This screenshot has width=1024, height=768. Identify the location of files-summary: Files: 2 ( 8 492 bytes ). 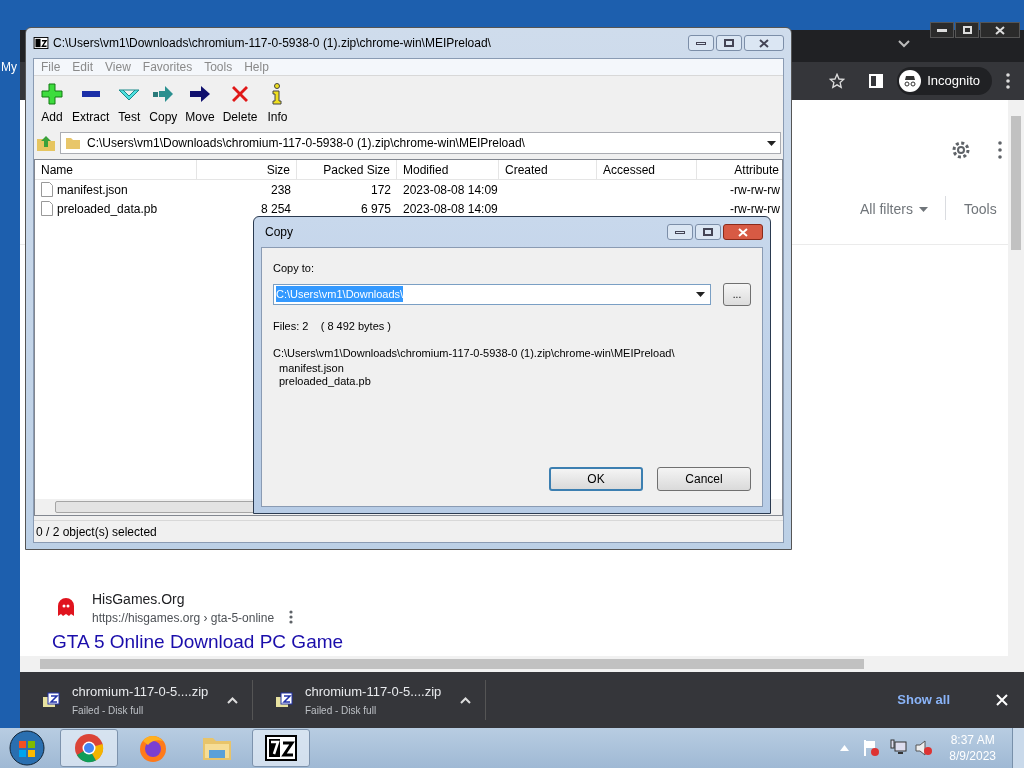
(332, 326).